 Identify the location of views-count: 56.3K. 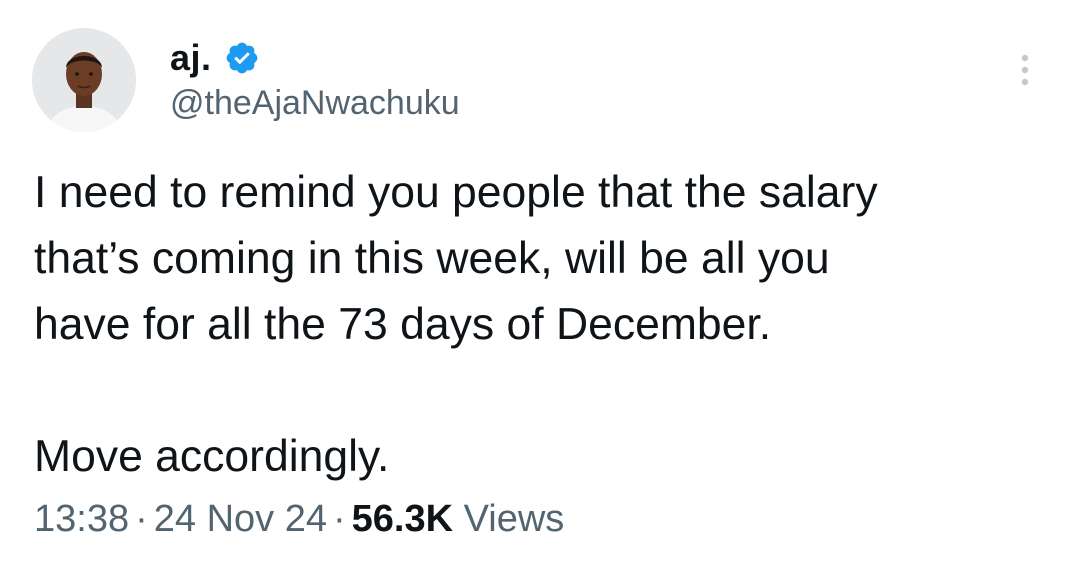
(402, 519).